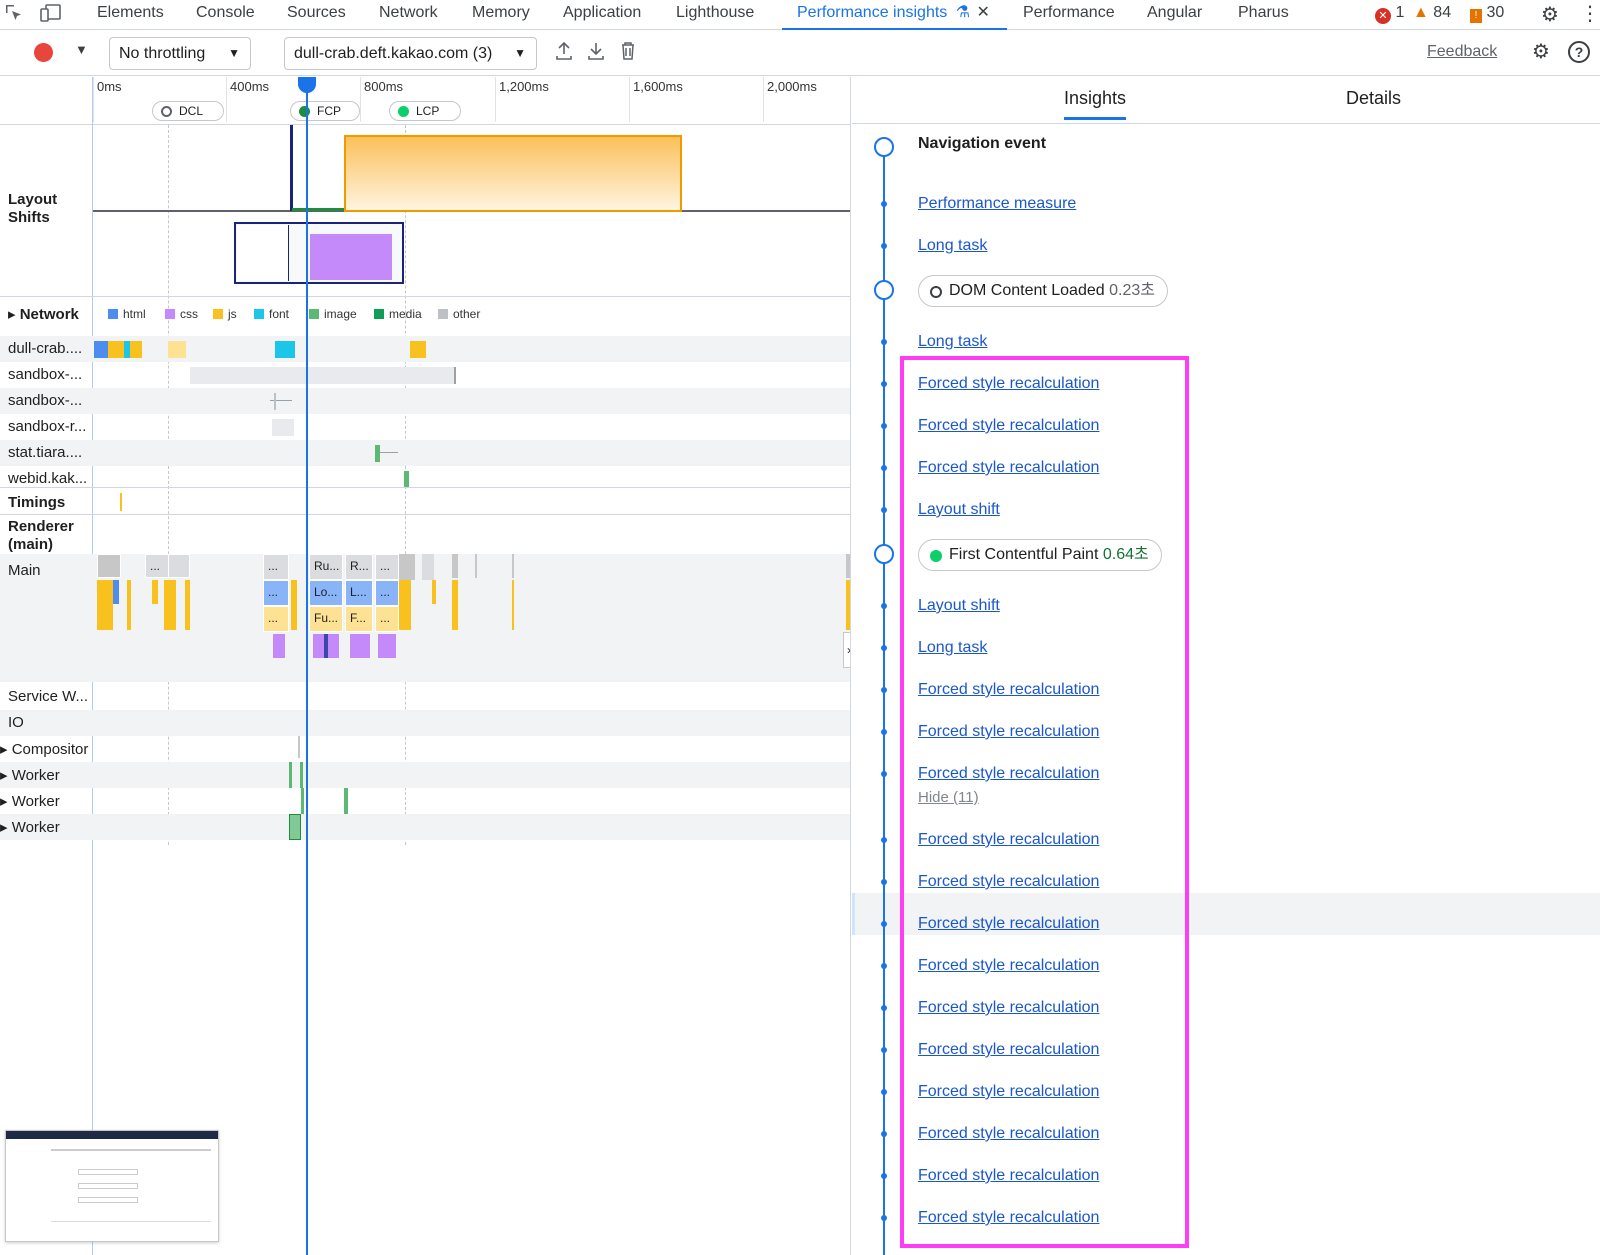 This screenshot has height=1255, width=1600. I want to click on network-label: ▸ Network, so click(43, 314).